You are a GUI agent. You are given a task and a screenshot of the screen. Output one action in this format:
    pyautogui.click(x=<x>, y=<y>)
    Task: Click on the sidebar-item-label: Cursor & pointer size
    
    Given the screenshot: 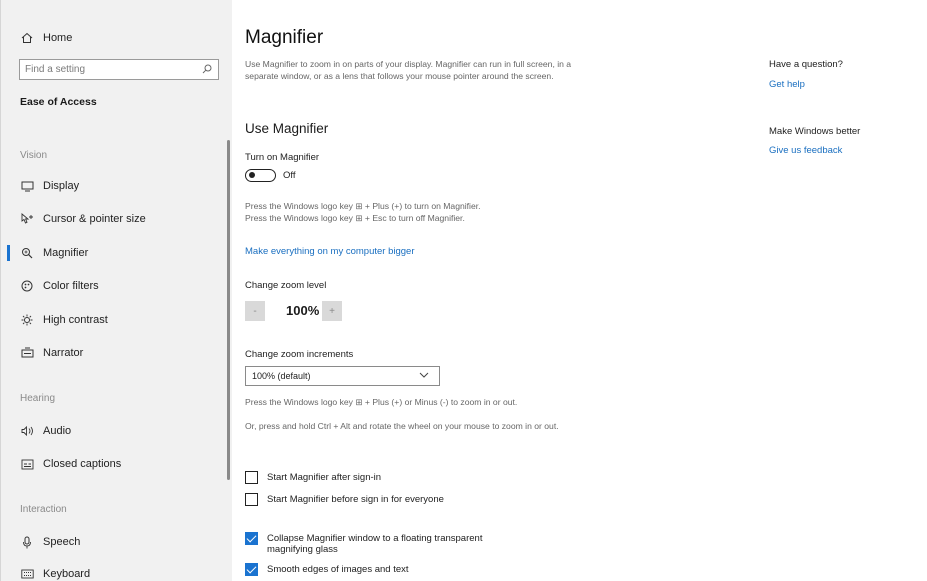 What is the action you would take?
    pyautogui.click(x=94, y=219)
    